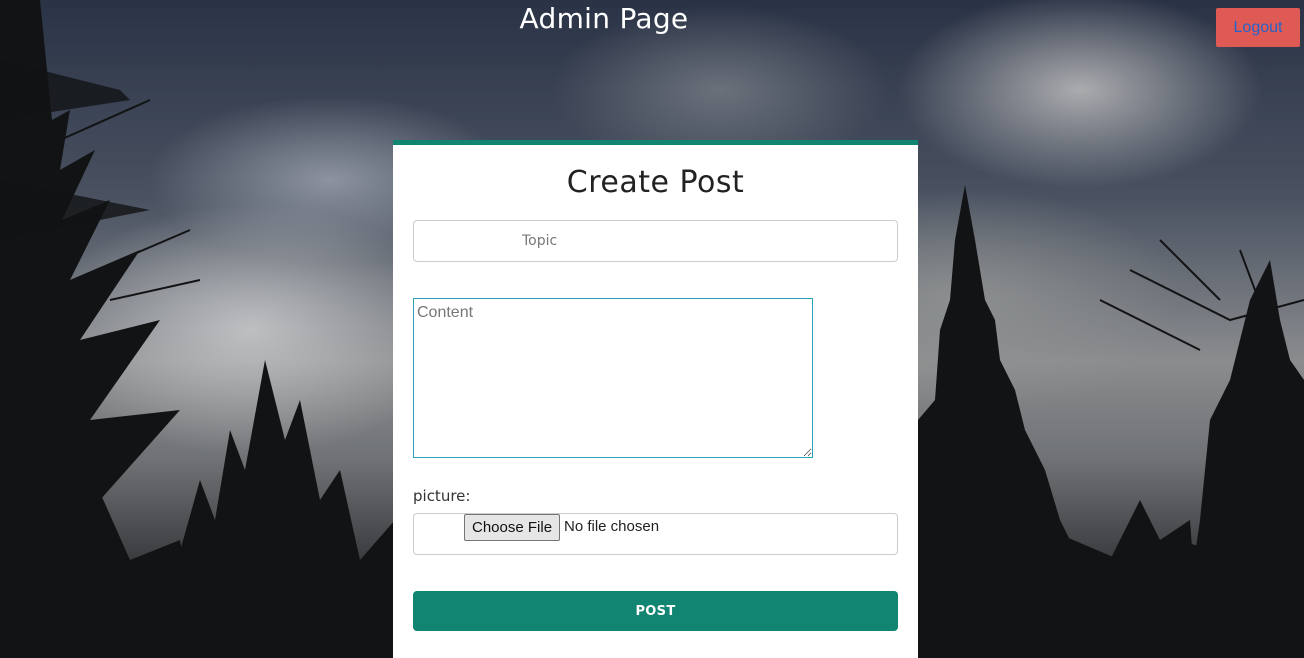  I want to click on topic-input, so click(655, 241).